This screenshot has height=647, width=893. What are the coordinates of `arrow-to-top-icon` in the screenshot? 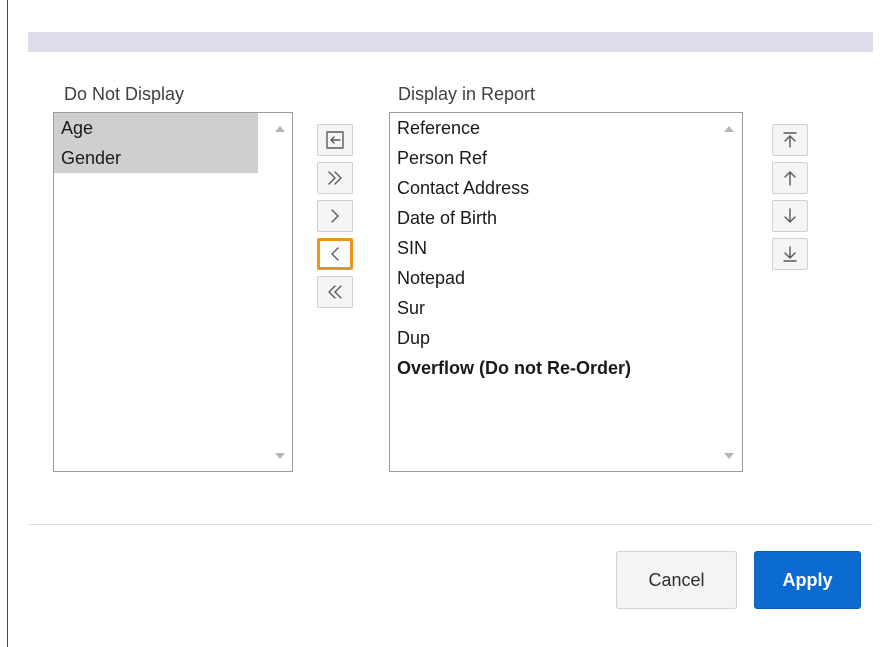 It's located at (790, 140).